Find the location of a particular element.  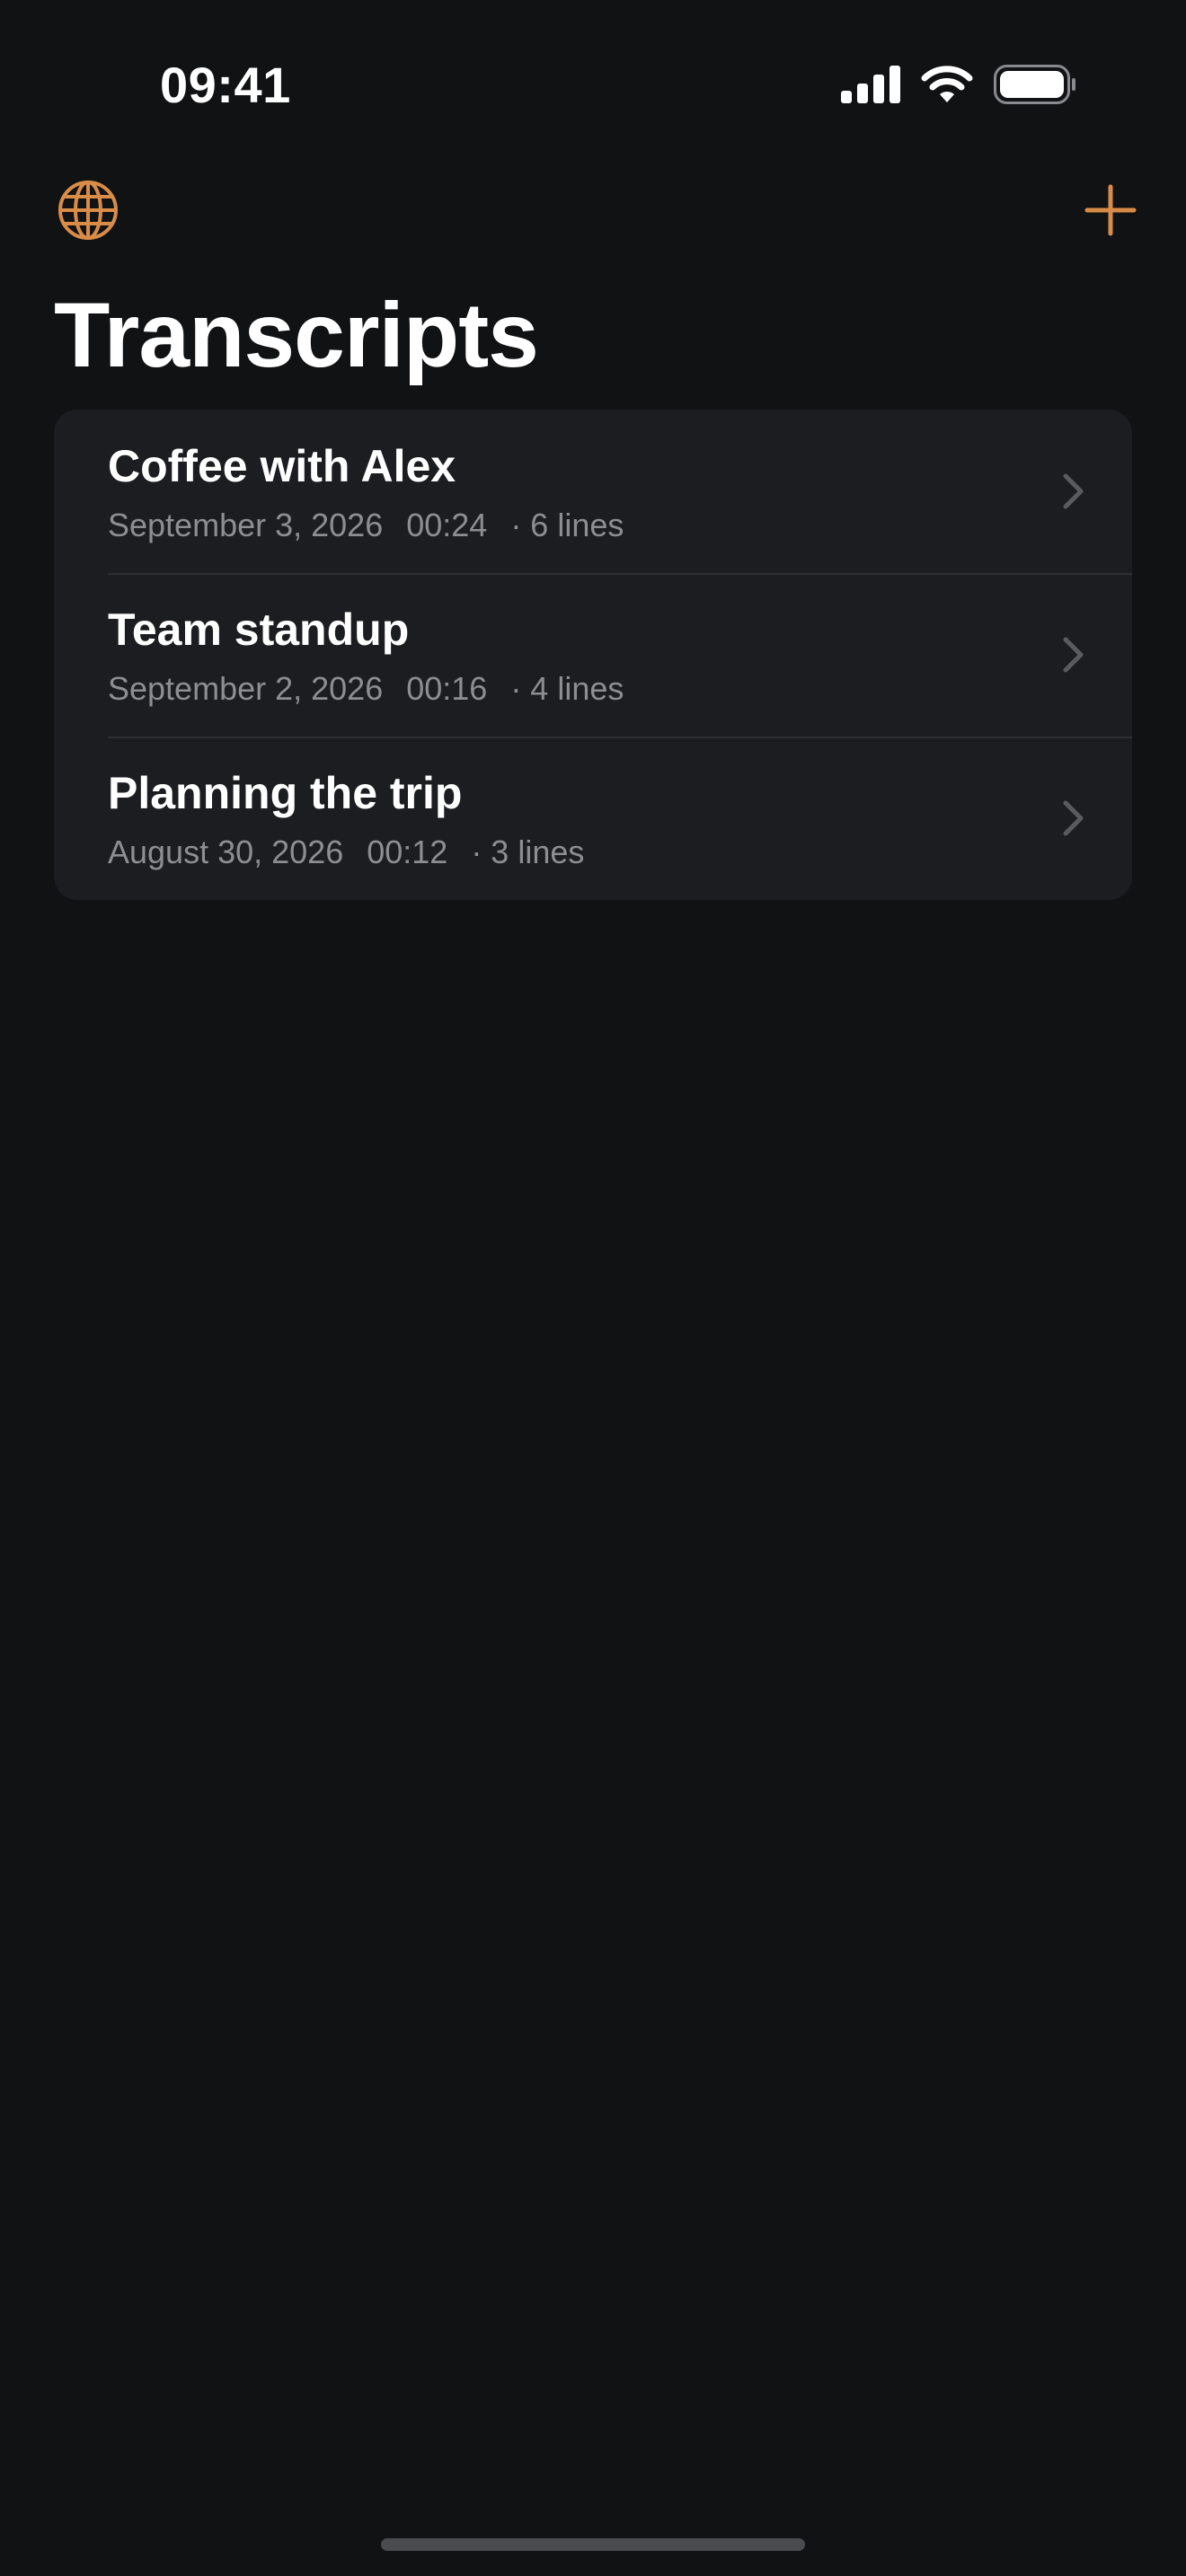

status-icons is located at coordinates (958, 84).